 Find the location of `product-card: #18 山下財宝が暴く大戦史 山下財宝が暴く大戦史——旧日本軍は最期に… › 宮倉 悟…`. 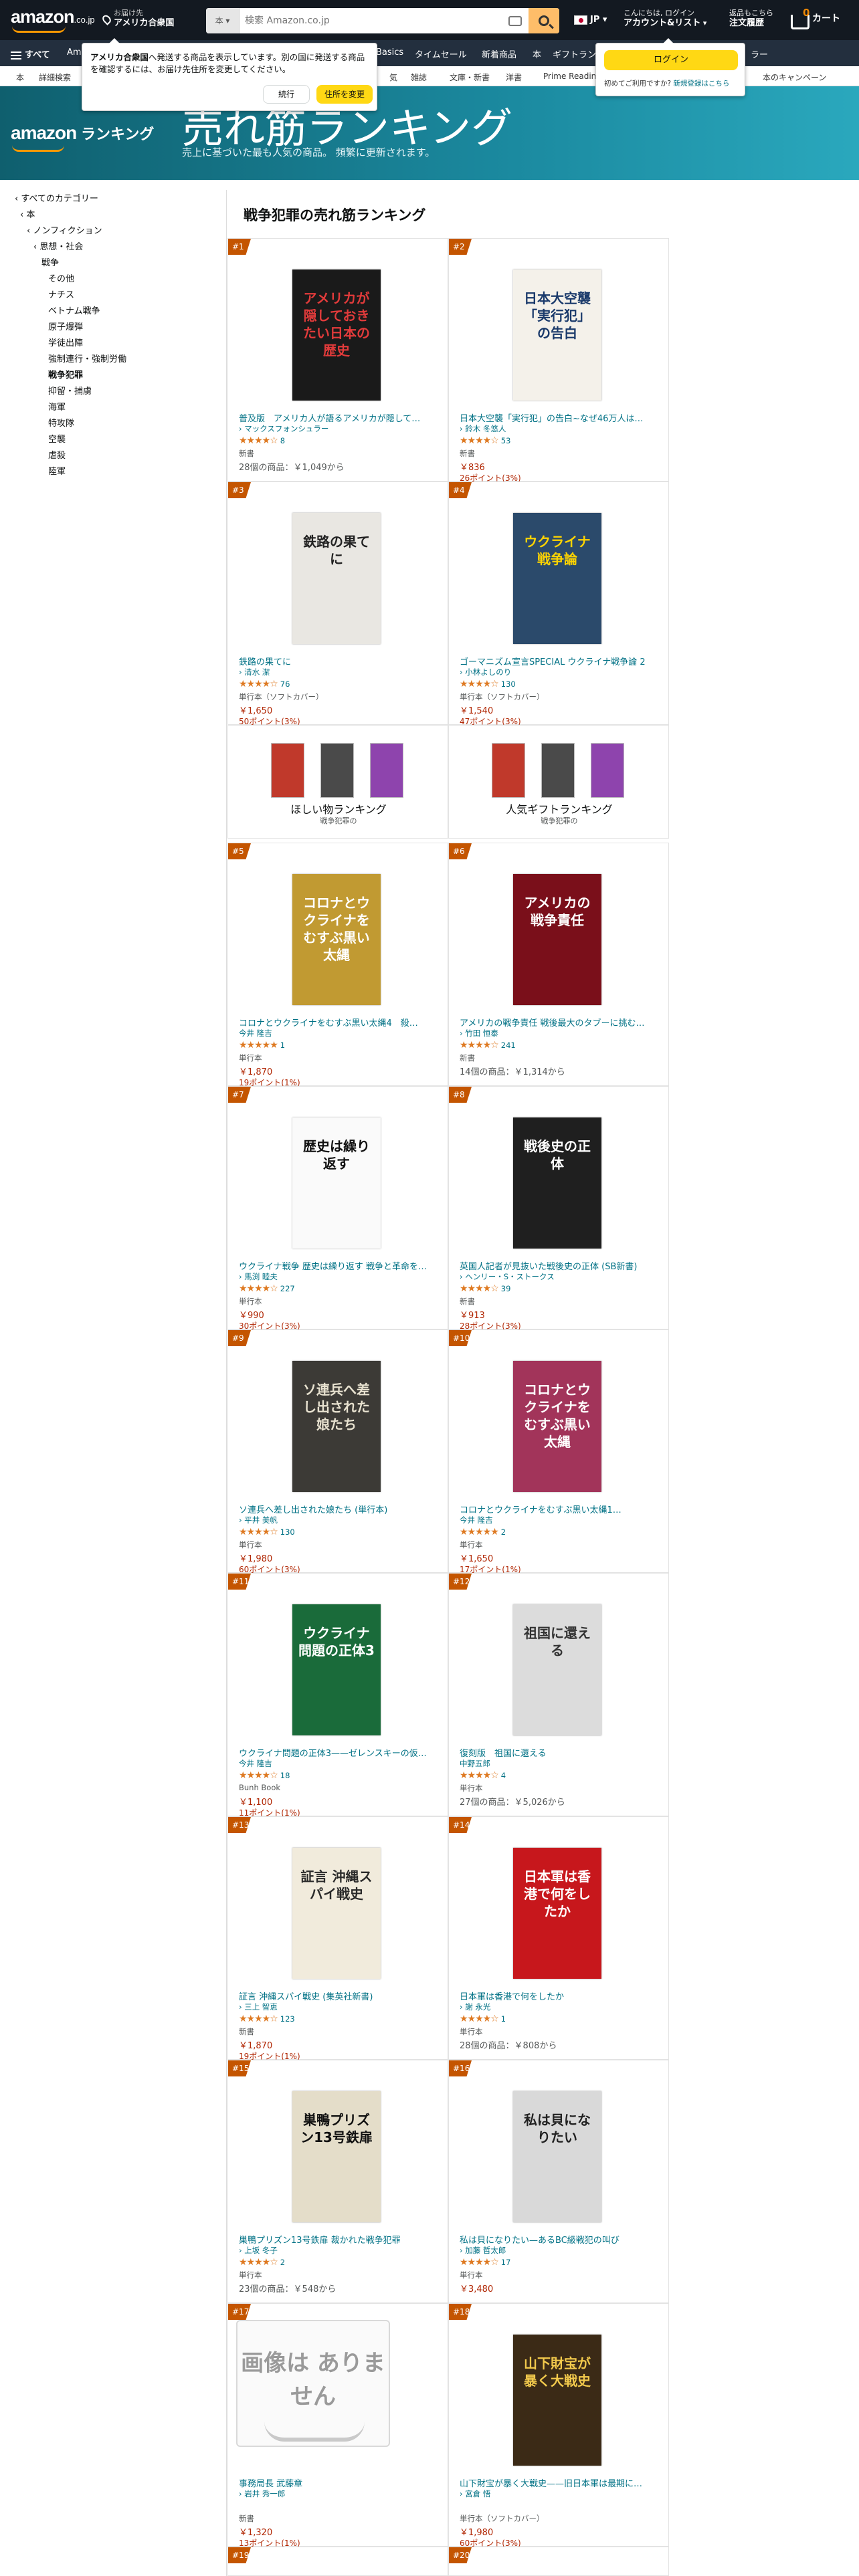

product-card: #18 山下財宝が暴く大戦史 山下財宝が暴く大戦史——旧日本軍は最期に… › 宮倉 悟… is located at coordinates (558, 2425).